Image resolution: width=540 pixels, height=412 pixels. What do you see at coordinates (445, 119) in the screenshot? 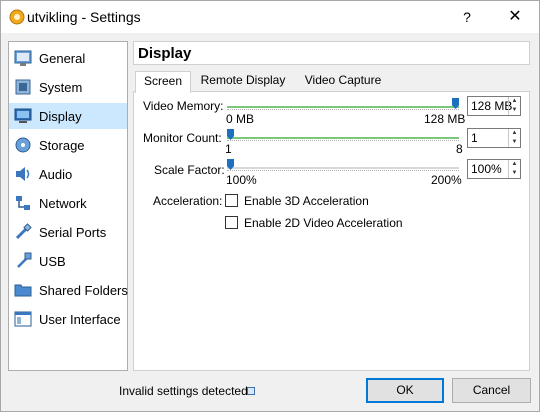
I see `video-memory-max-label: 128 MB` at bounding box center [445, 119].